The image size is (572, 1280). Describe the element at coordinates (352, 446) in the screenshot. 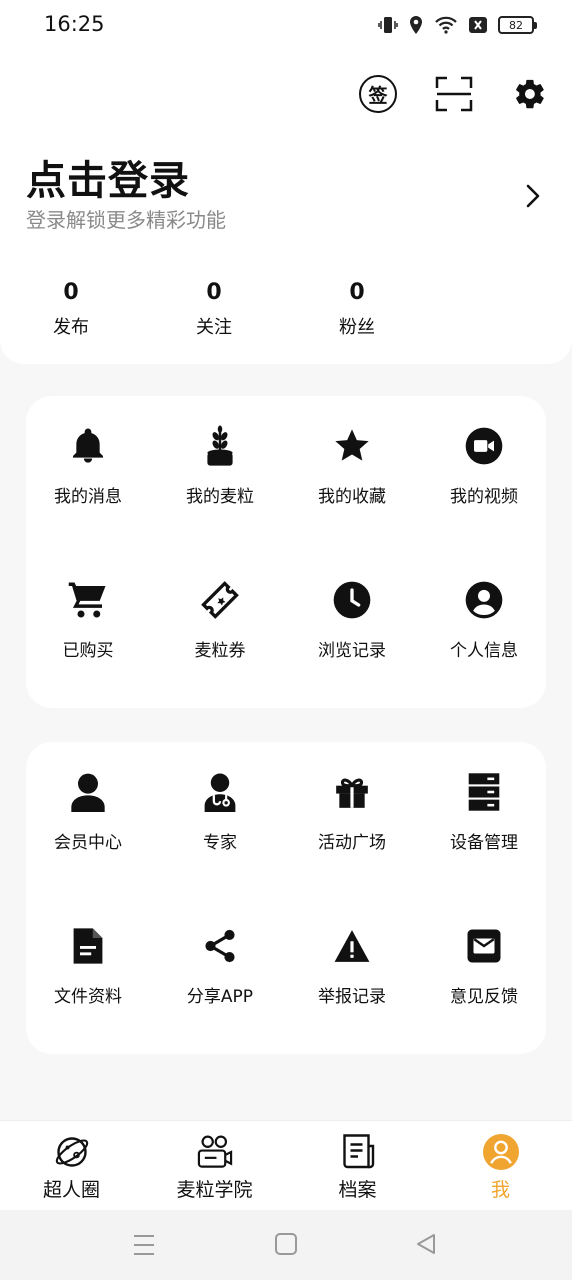

I see `star-icon` at that location.